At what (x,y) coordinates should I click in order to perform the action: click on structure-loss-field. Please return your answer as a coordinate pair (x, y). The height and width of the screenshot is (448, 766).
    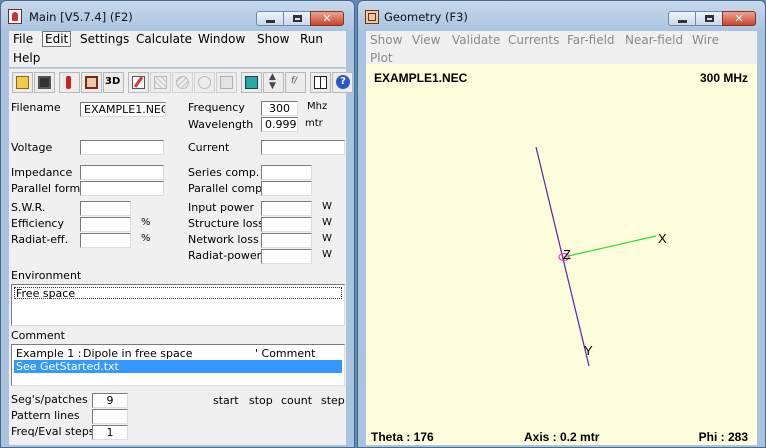
    Looking at the image, I should click on (286, 224).